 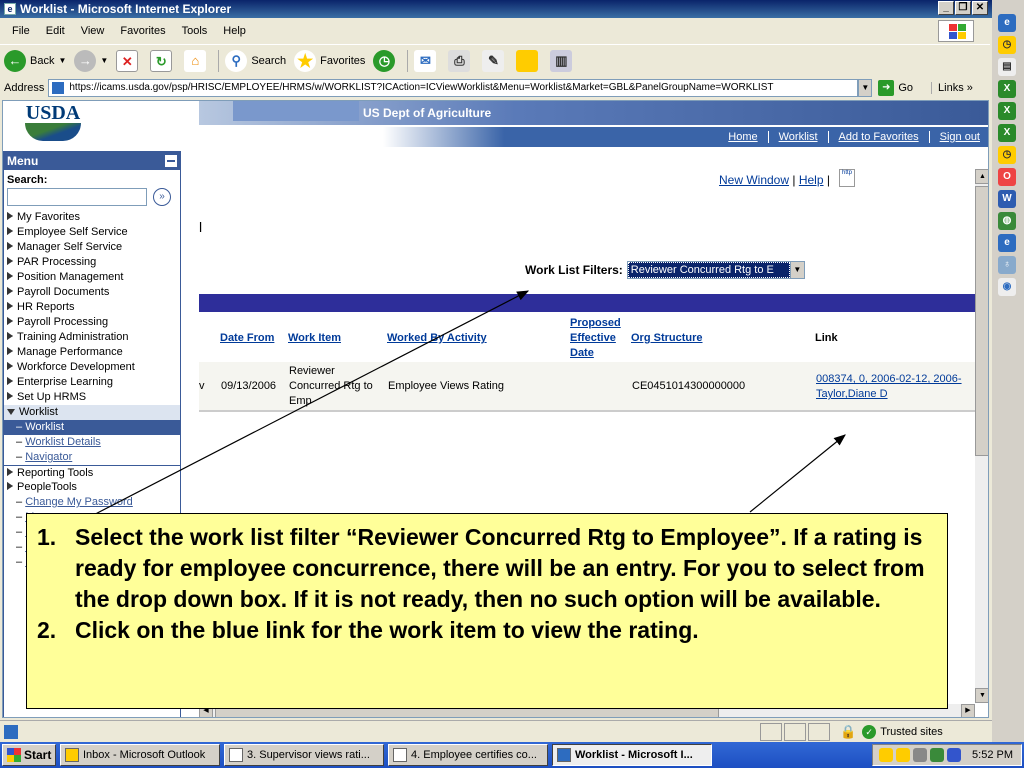 I want to click on favorites-button: ★ Favorites, so click(x=329, y=60).